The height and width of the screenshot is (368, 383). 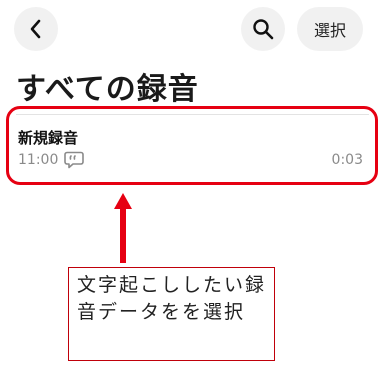 I want to click on annotation-callout: 文字起こししたい録音データをを選択, so click(x=171, y=314).